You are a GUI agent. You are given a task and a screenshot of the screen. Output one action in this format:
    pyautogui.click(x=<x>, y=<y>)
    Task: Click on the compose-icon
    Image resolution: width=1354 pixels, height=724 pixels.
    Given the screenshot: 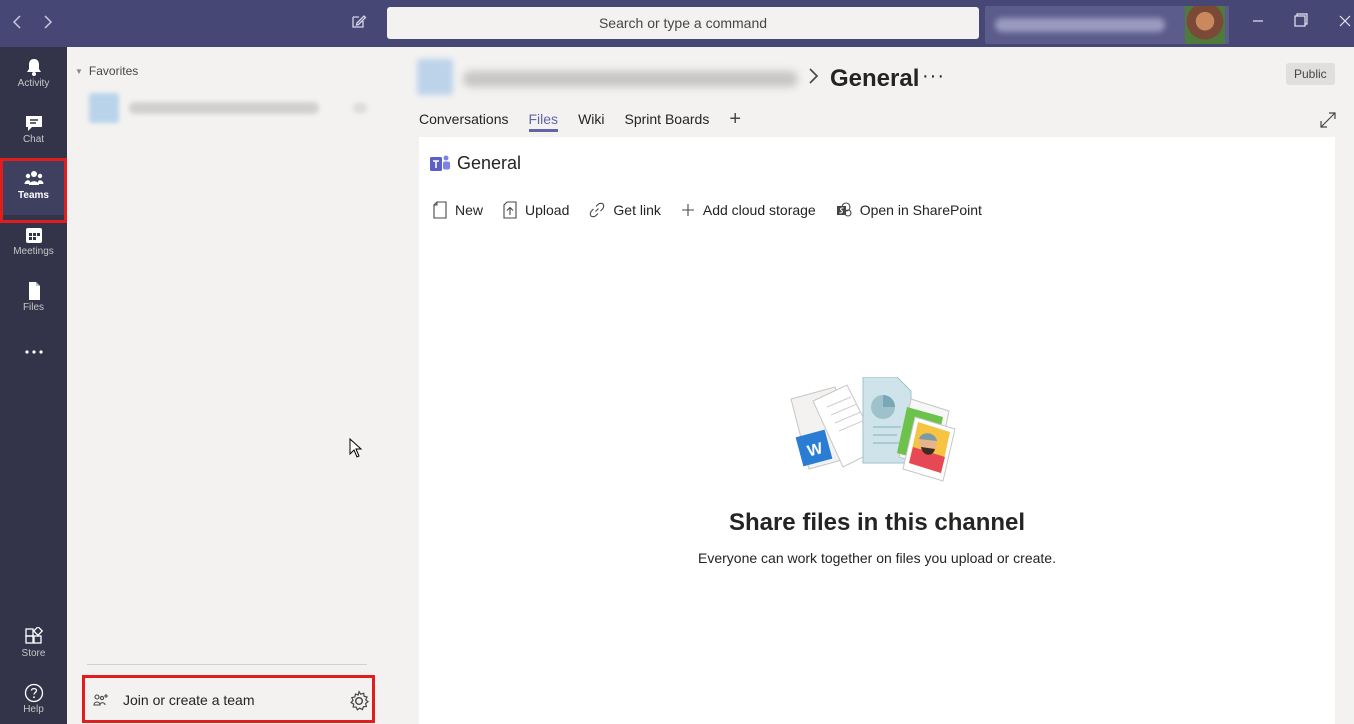 What is the action you would take?
    pyautogui.click(x=359, y=21)
    